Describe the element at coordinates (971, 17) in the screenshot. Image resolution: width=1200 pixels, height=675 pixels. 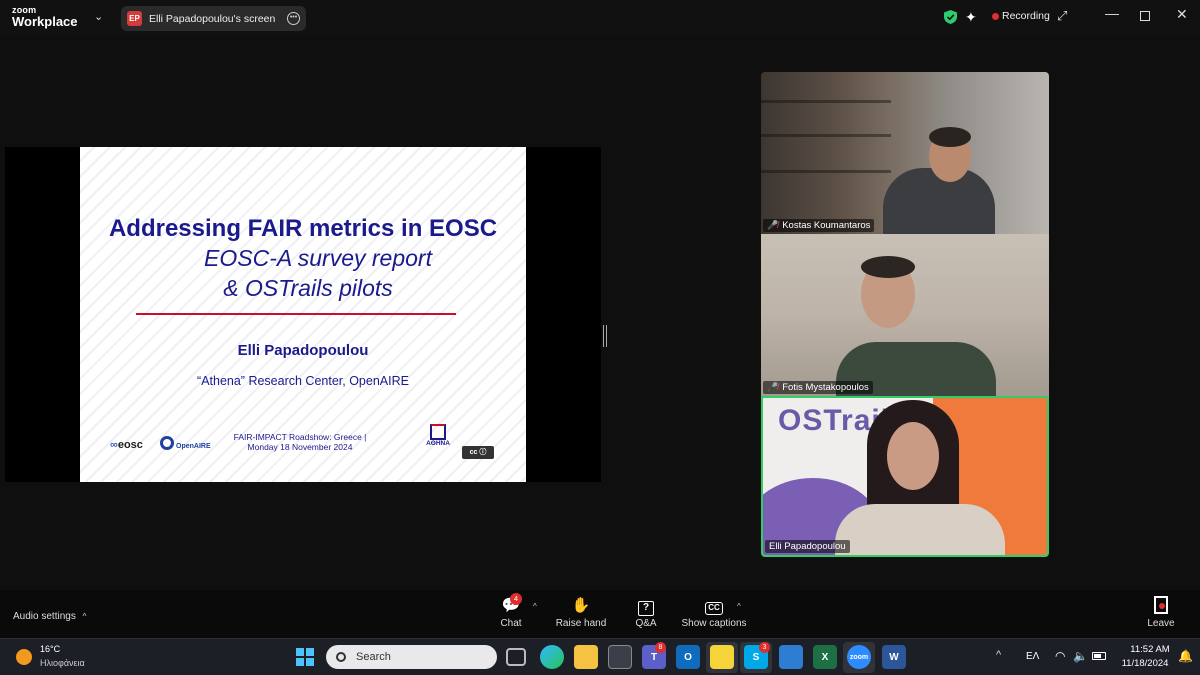
I see `ai-companion-sparkle-icon: ✦` at that location.